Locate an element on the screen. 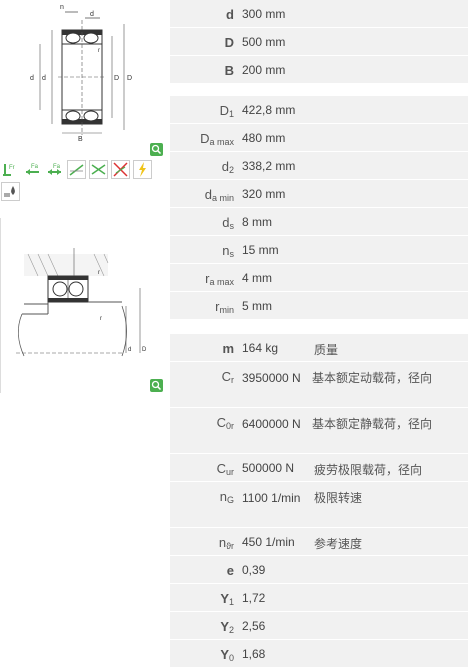 The image size is (468, 671). spec-row-D1: D1 422,8 mm is located at coordinates (319, 110).